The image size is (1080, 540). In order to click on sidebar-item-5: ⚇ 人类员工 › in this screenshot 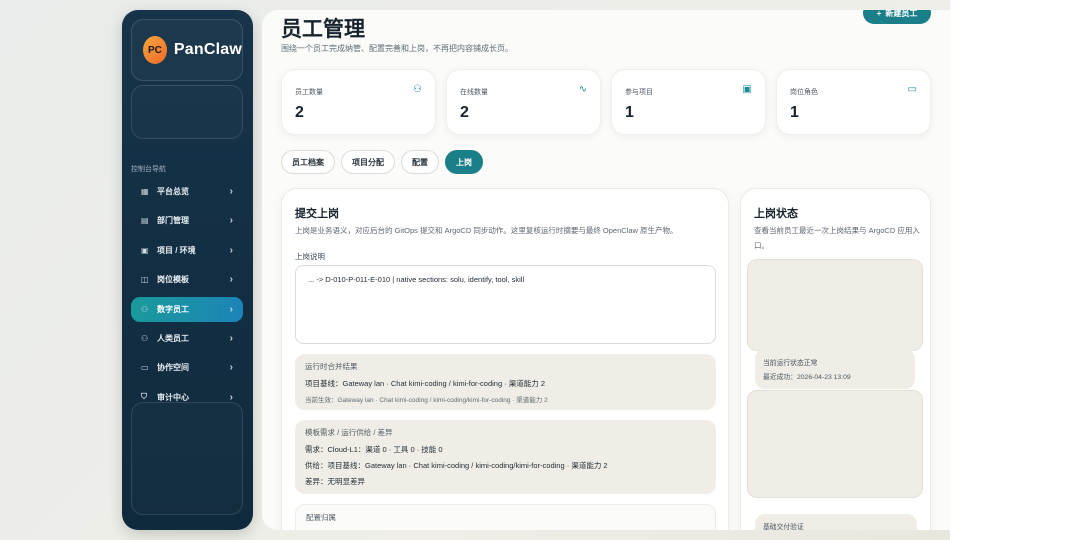, I will do `click(187, 338)`.